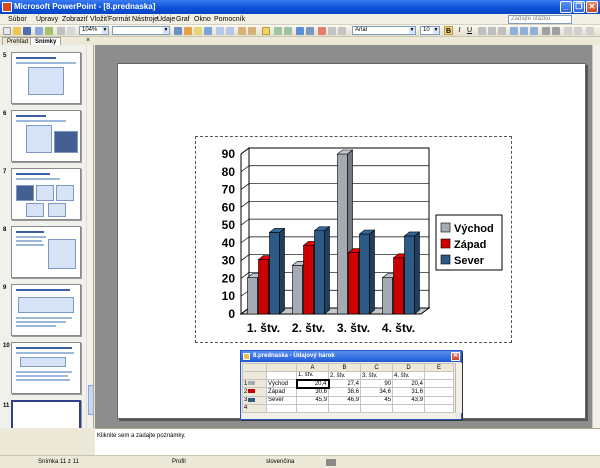  Describe the element at coordinates (254, 384) in the screenshot. I see `row-header: 1` at that location.